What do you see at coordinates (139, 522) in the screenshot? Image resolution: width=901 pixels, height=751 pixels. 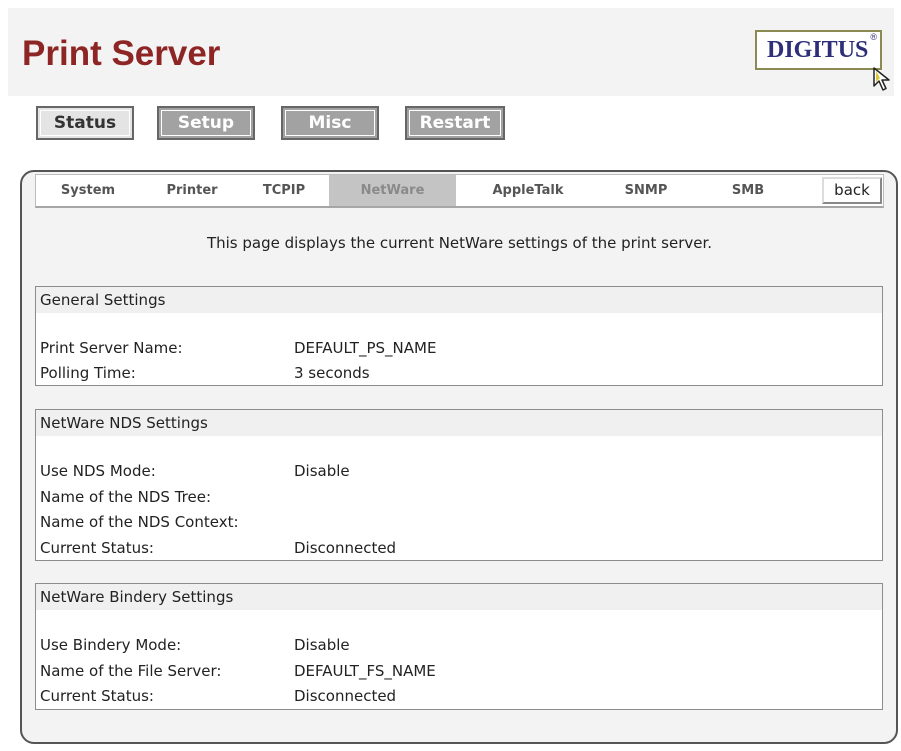 I see `setting-label: Name of the NDS Context:` at bounding box center [139, 522].